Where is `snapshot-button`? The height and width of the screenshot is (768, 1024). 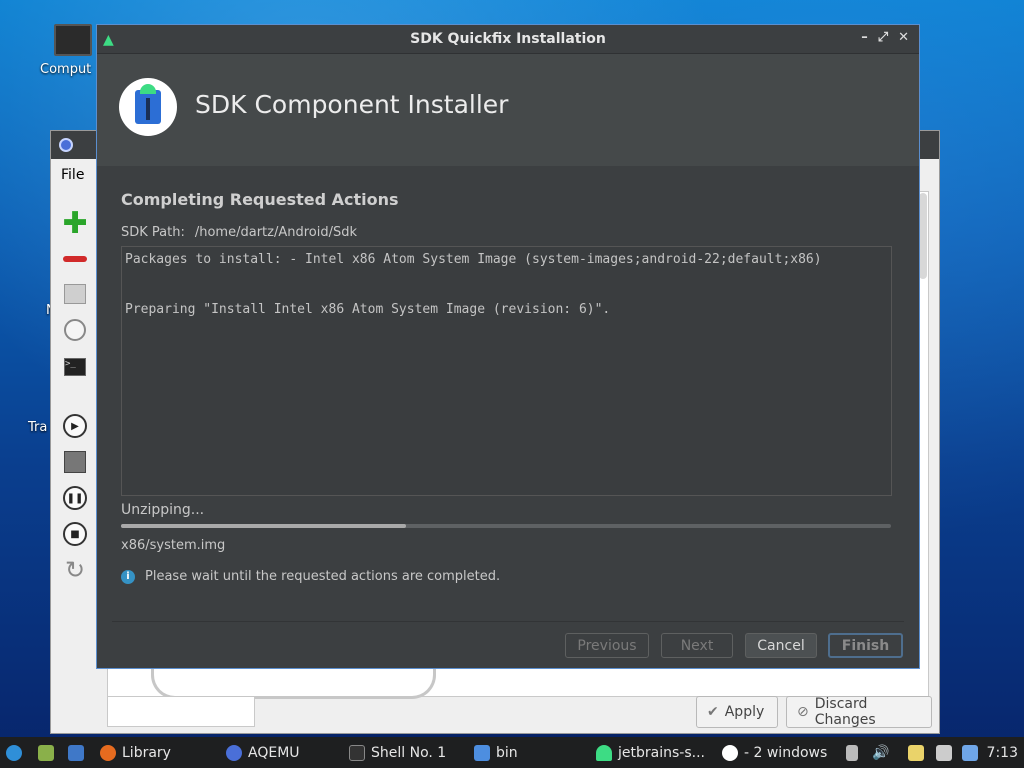 snapshot-button is located at coordinates (75, 330).